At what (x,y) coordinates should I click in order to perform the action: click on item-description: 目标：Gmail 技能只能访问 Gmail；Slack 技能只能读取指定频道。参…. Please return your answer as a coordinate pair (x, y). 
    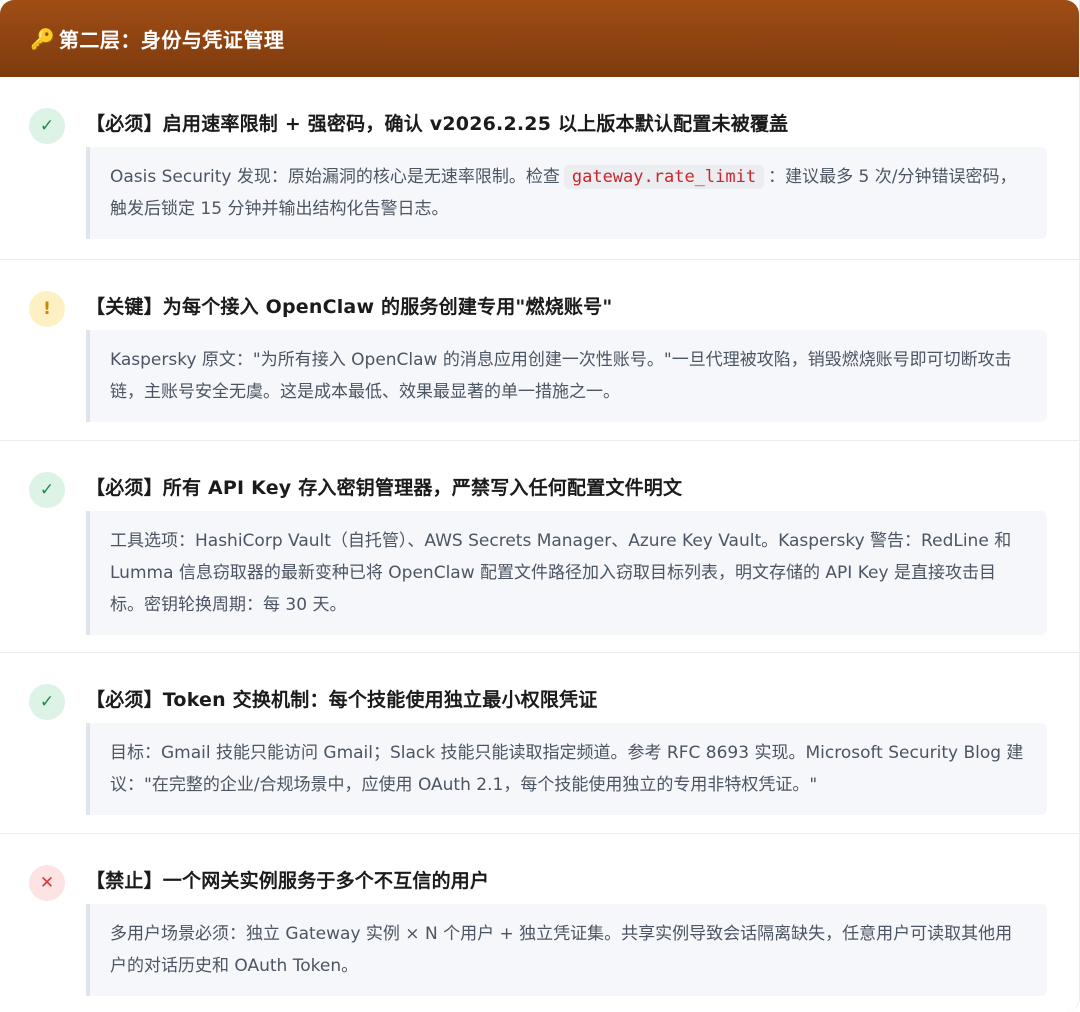
    Looking at the image, I should click on (566, 769).